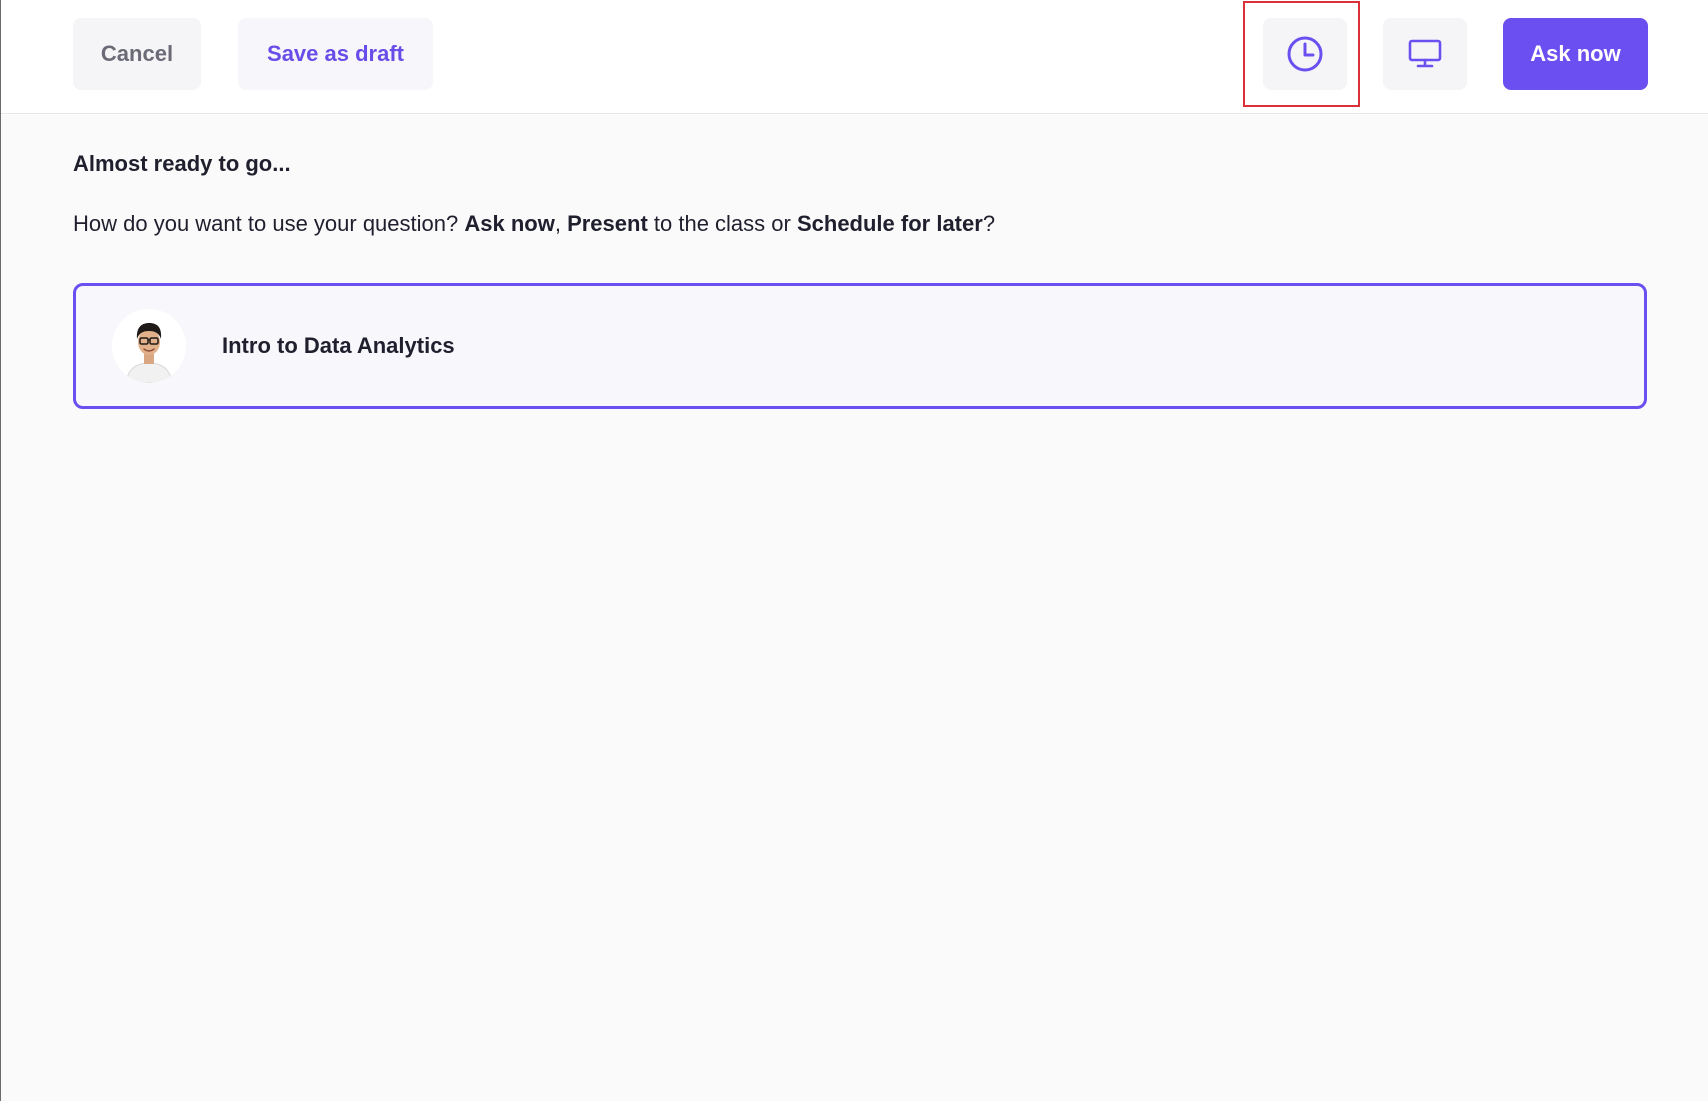  I want to click on present-button, so click(1425, 54).